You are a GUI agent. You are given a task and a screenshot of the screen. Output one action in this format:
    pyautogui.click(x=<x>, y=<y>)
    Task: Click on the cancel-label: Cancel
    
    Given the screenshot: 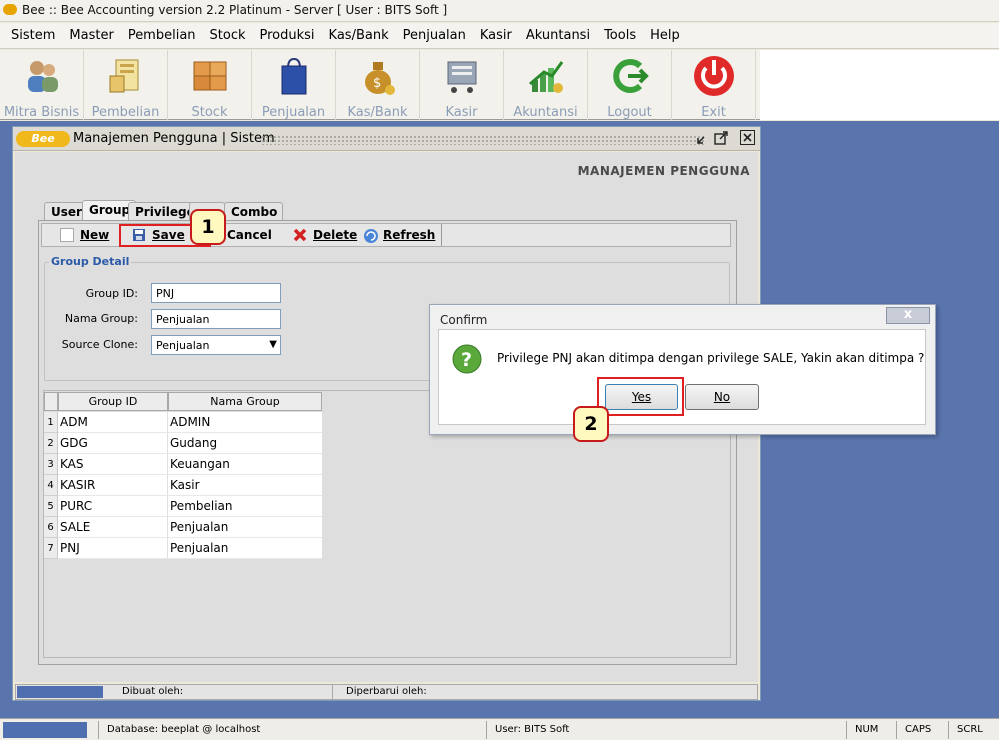 What is the action you would take?
    pyautogui.click(x=249, y=235)
    